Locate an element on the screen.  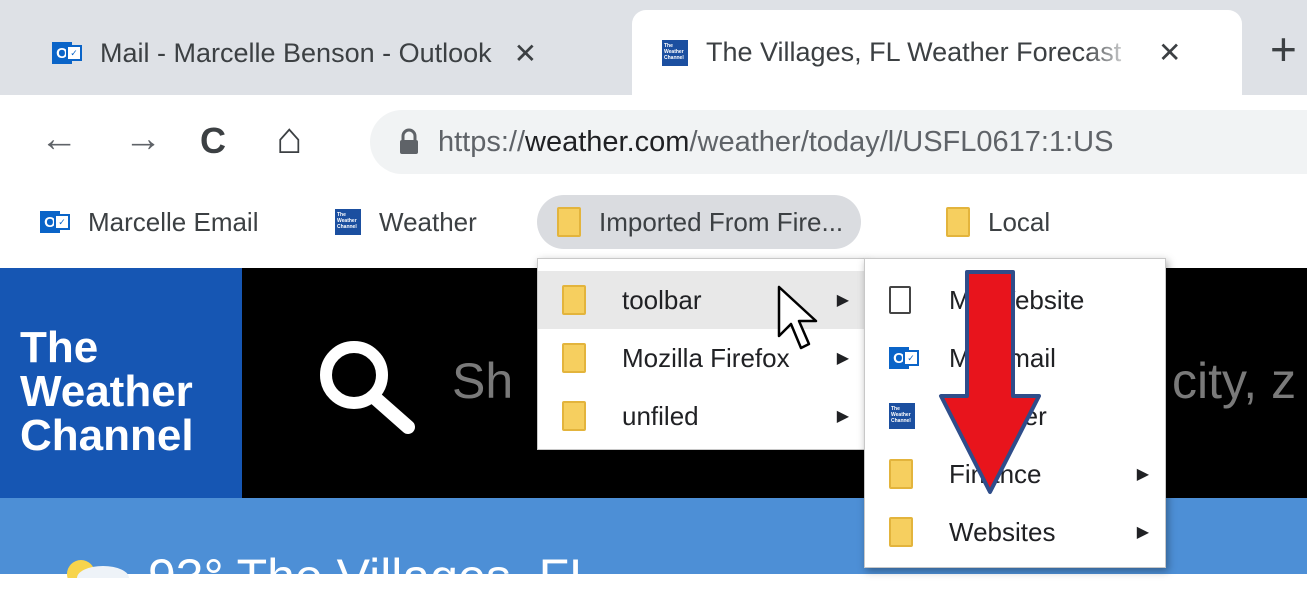
menu-item-label: toolbar is located at coordinates (662, 299).